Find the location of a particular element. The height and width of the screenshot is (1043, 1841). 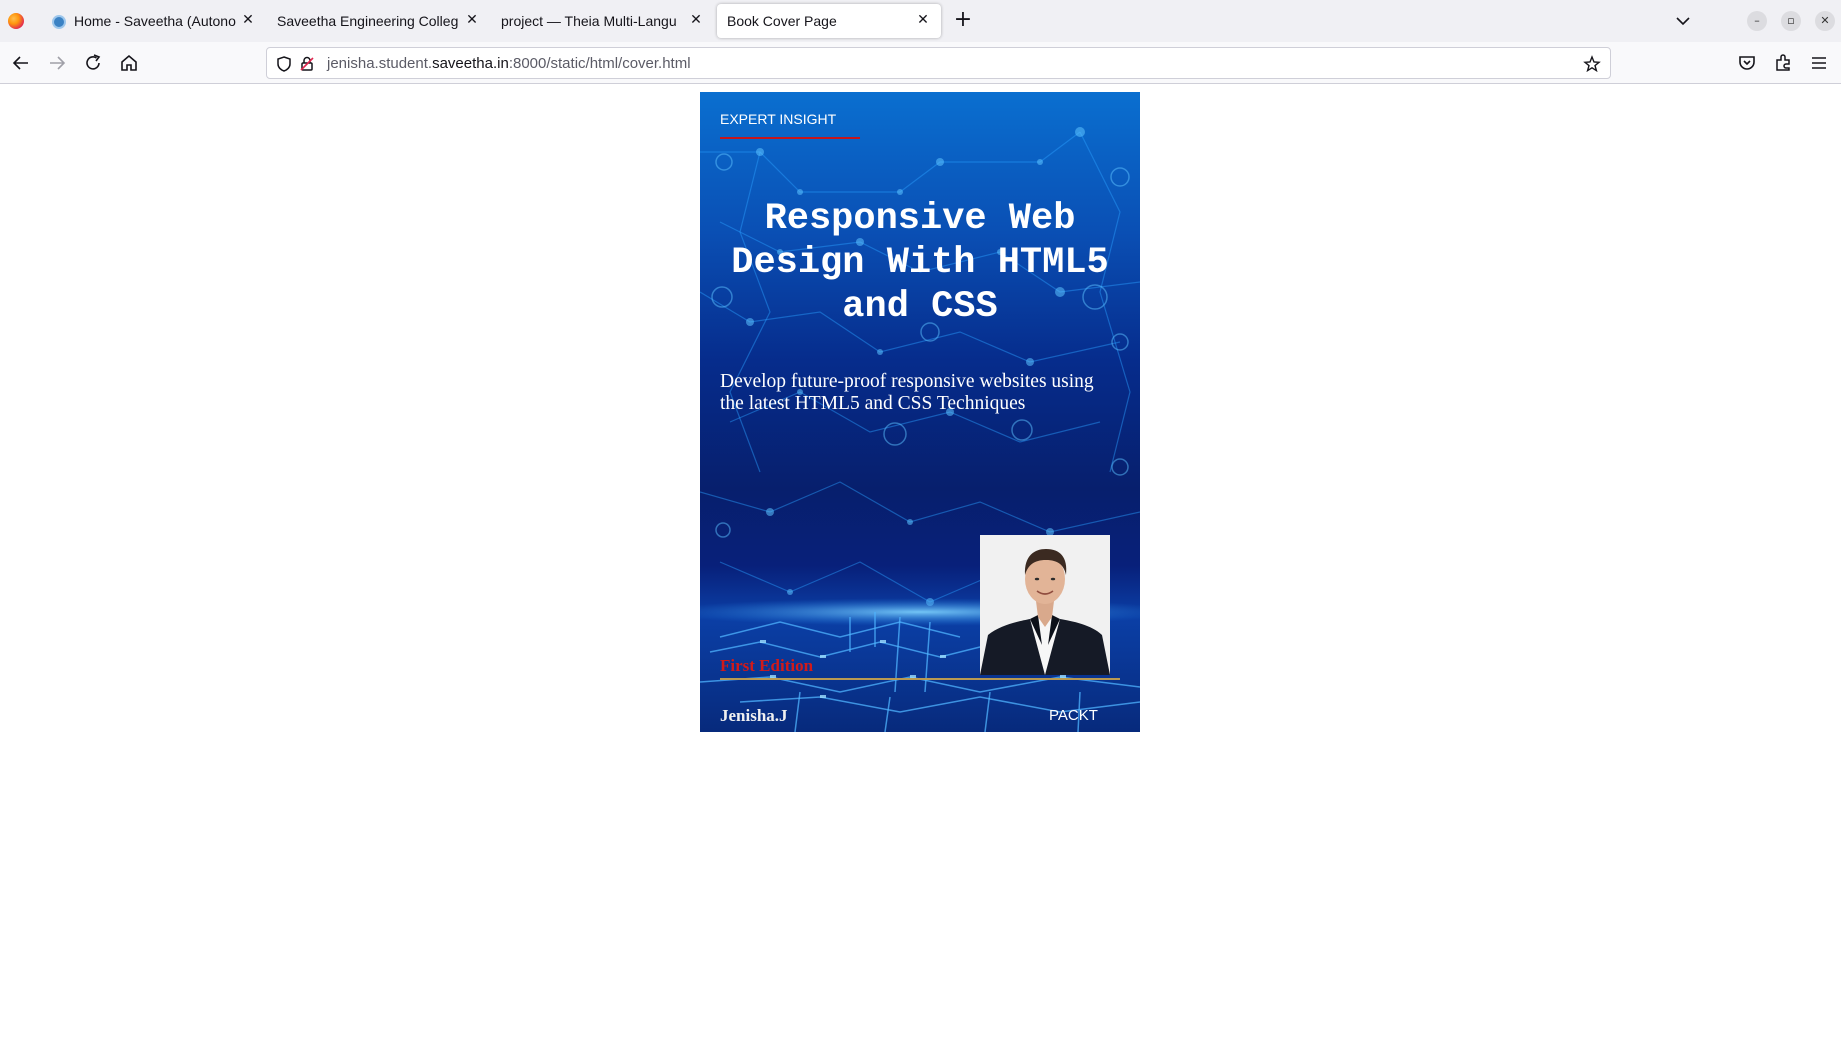

url-prefix: jenisha.student. is located at coordinates (380, 63).